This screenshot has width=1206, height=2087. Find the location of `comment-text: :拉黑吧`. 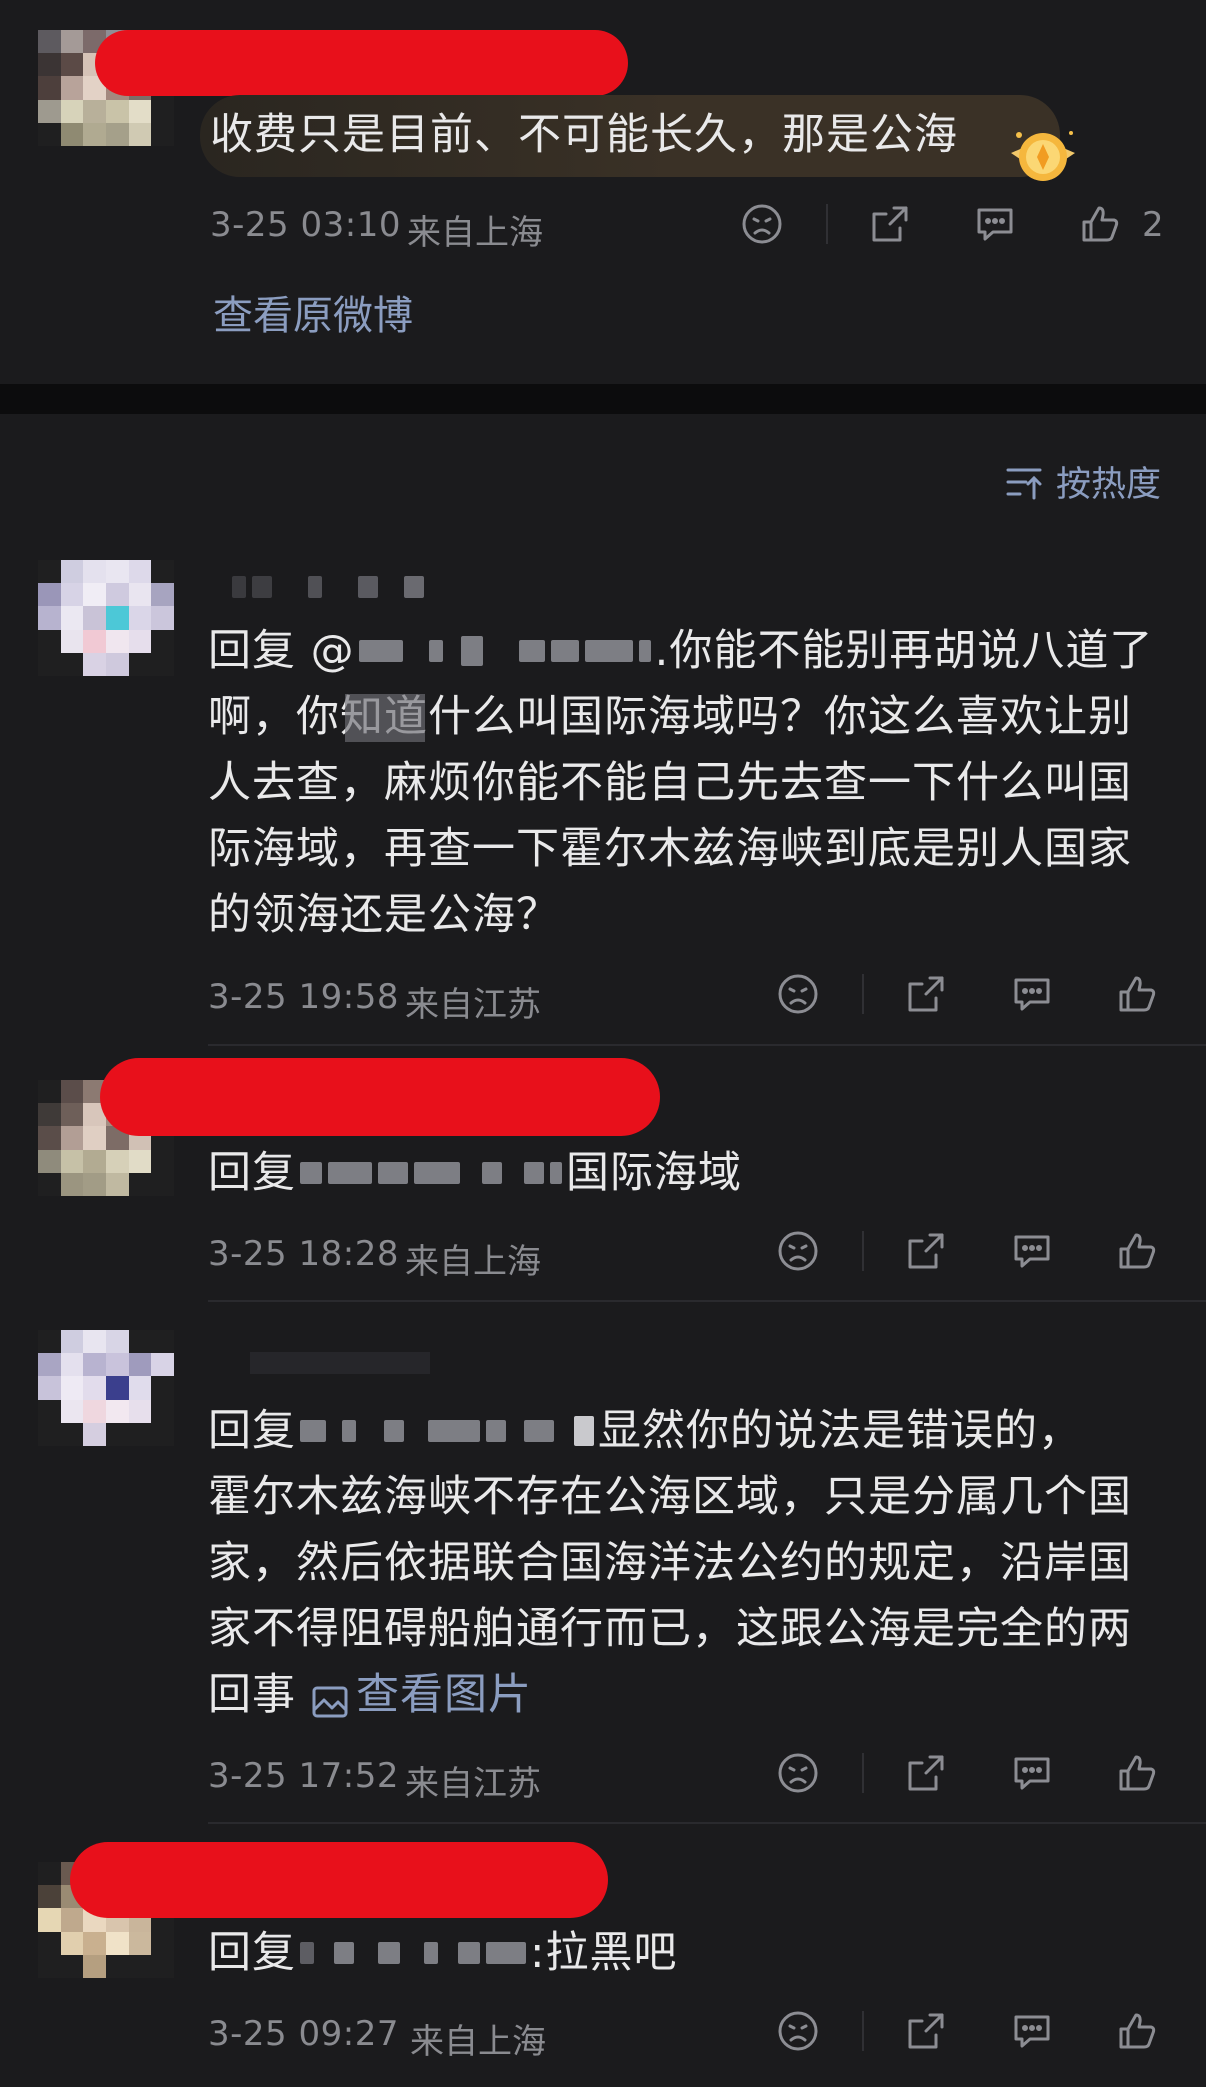

comment-text: :拉黑吧 is located at coordinates (604, 1953).